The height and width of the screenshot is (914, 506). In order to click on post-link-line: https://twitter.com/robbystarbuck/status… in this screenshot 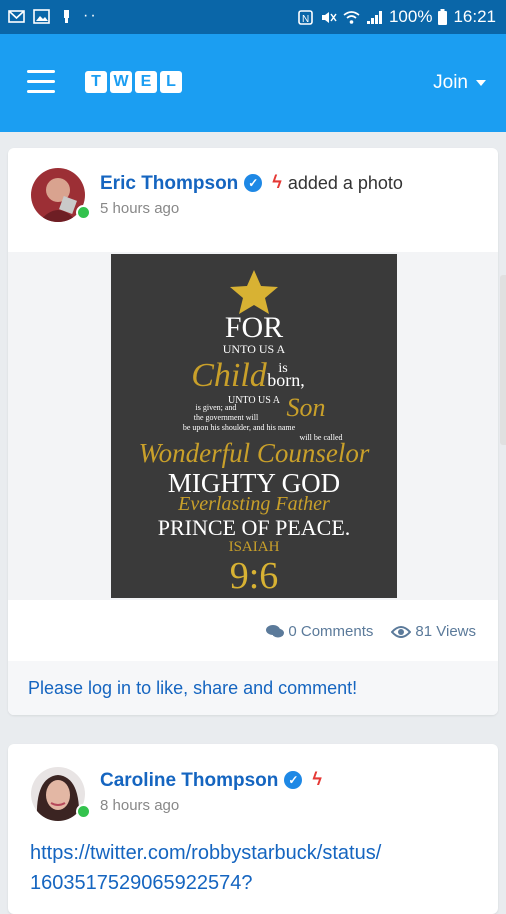, I will do `click(206, 853)`.